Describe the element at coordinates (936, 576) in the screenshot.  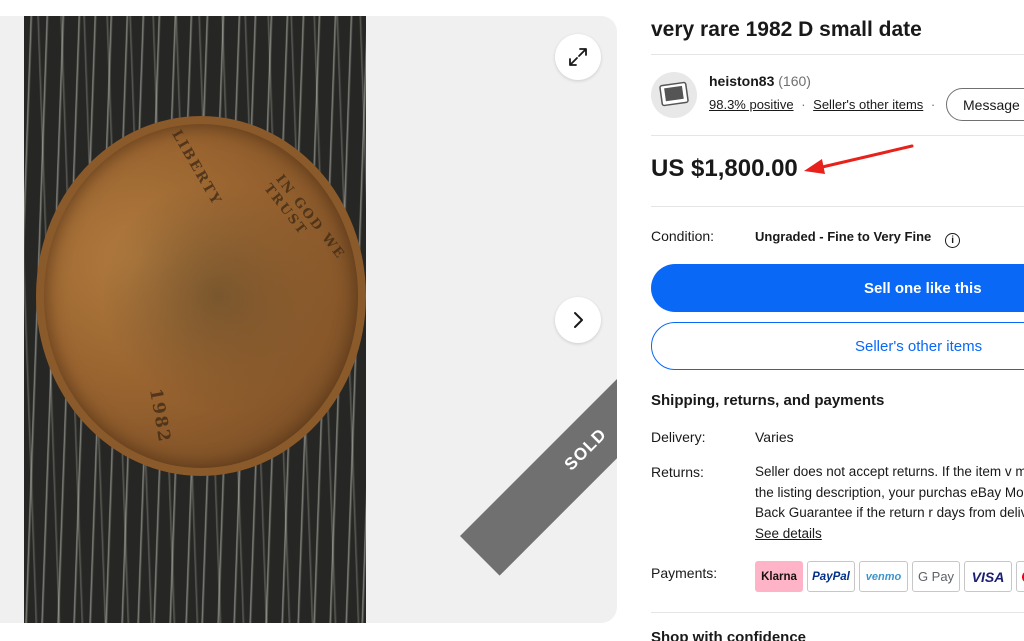
I see `google-pay-badge: G Pay` at that location.